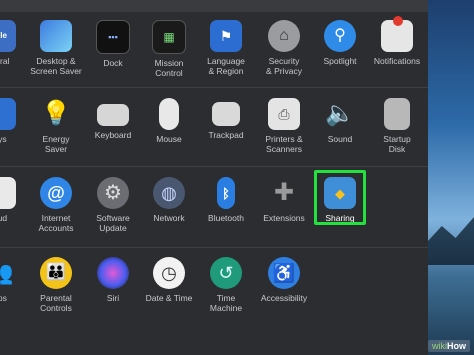  I want to click on pref-notifications: Notifications, so click(397, 41).